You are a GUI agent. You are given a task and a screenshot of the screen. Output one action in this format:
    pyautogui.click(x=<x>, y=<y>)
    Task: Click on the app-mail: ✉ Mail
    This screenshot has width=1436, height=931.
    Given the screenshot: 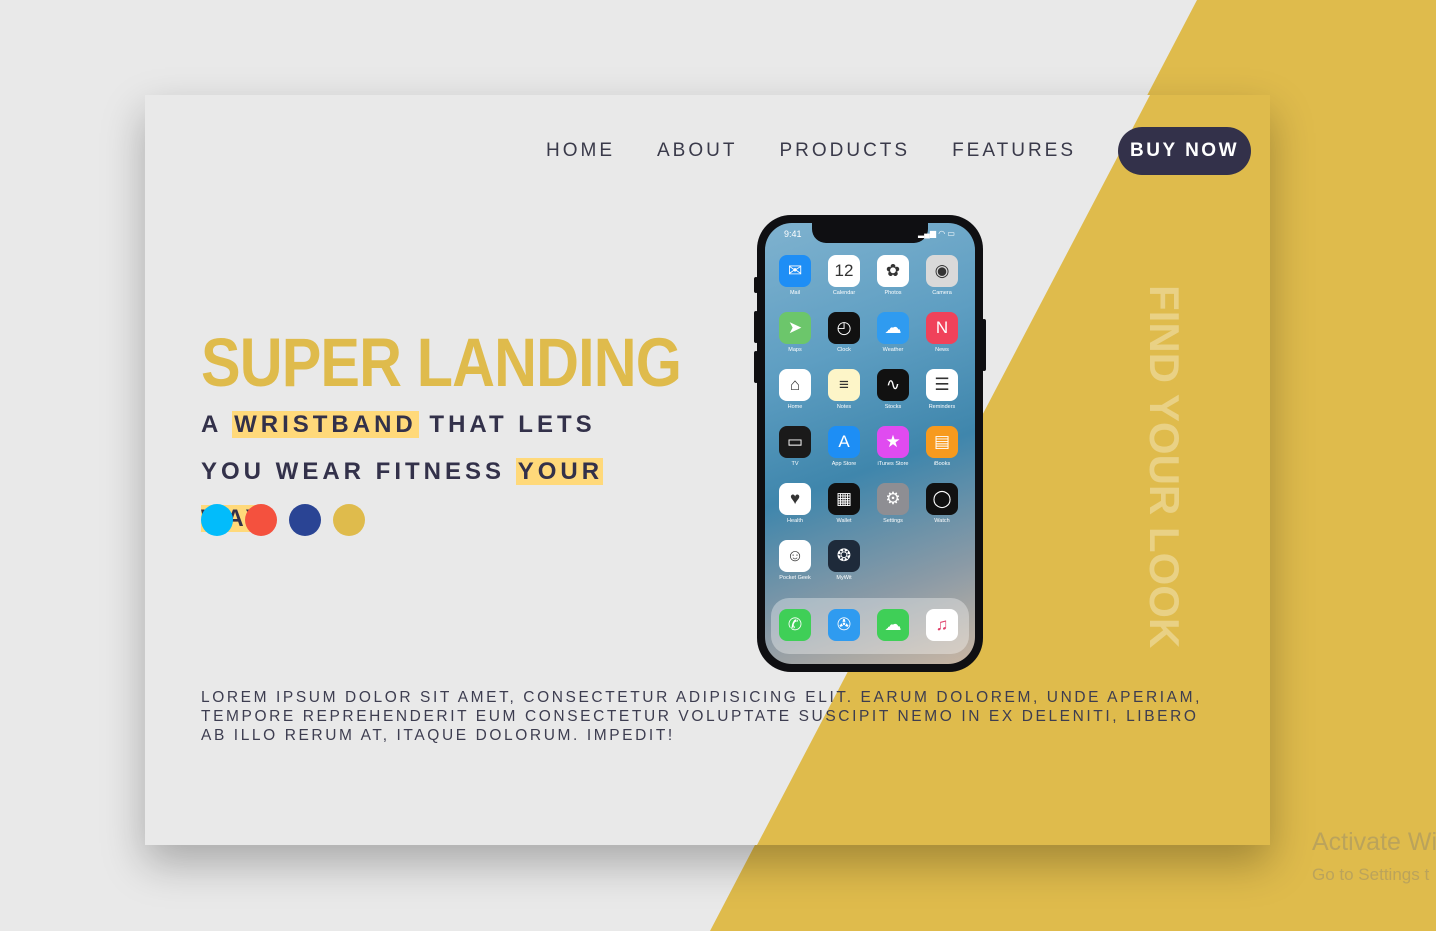 What is the action you would take?
    pyautogui.click(x=795, y=275)
    